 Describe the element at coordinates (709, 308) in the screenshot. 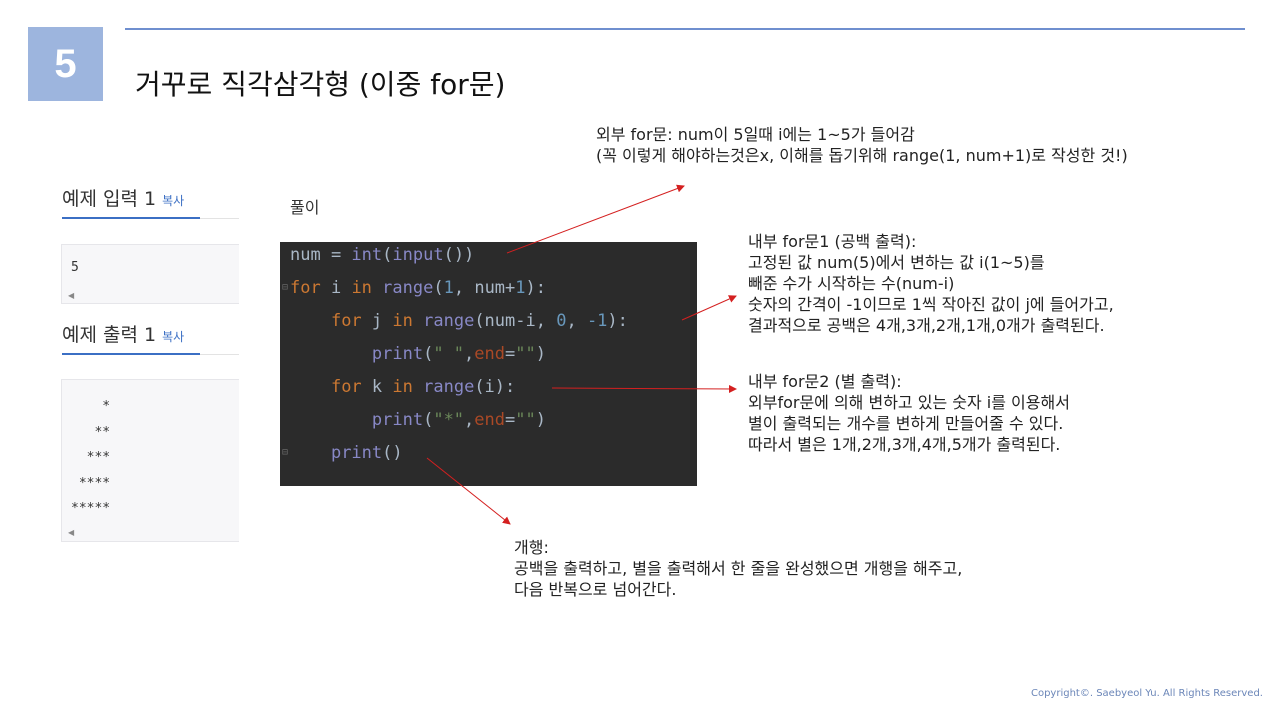

I see `arrow-inner-loop1` at that location.